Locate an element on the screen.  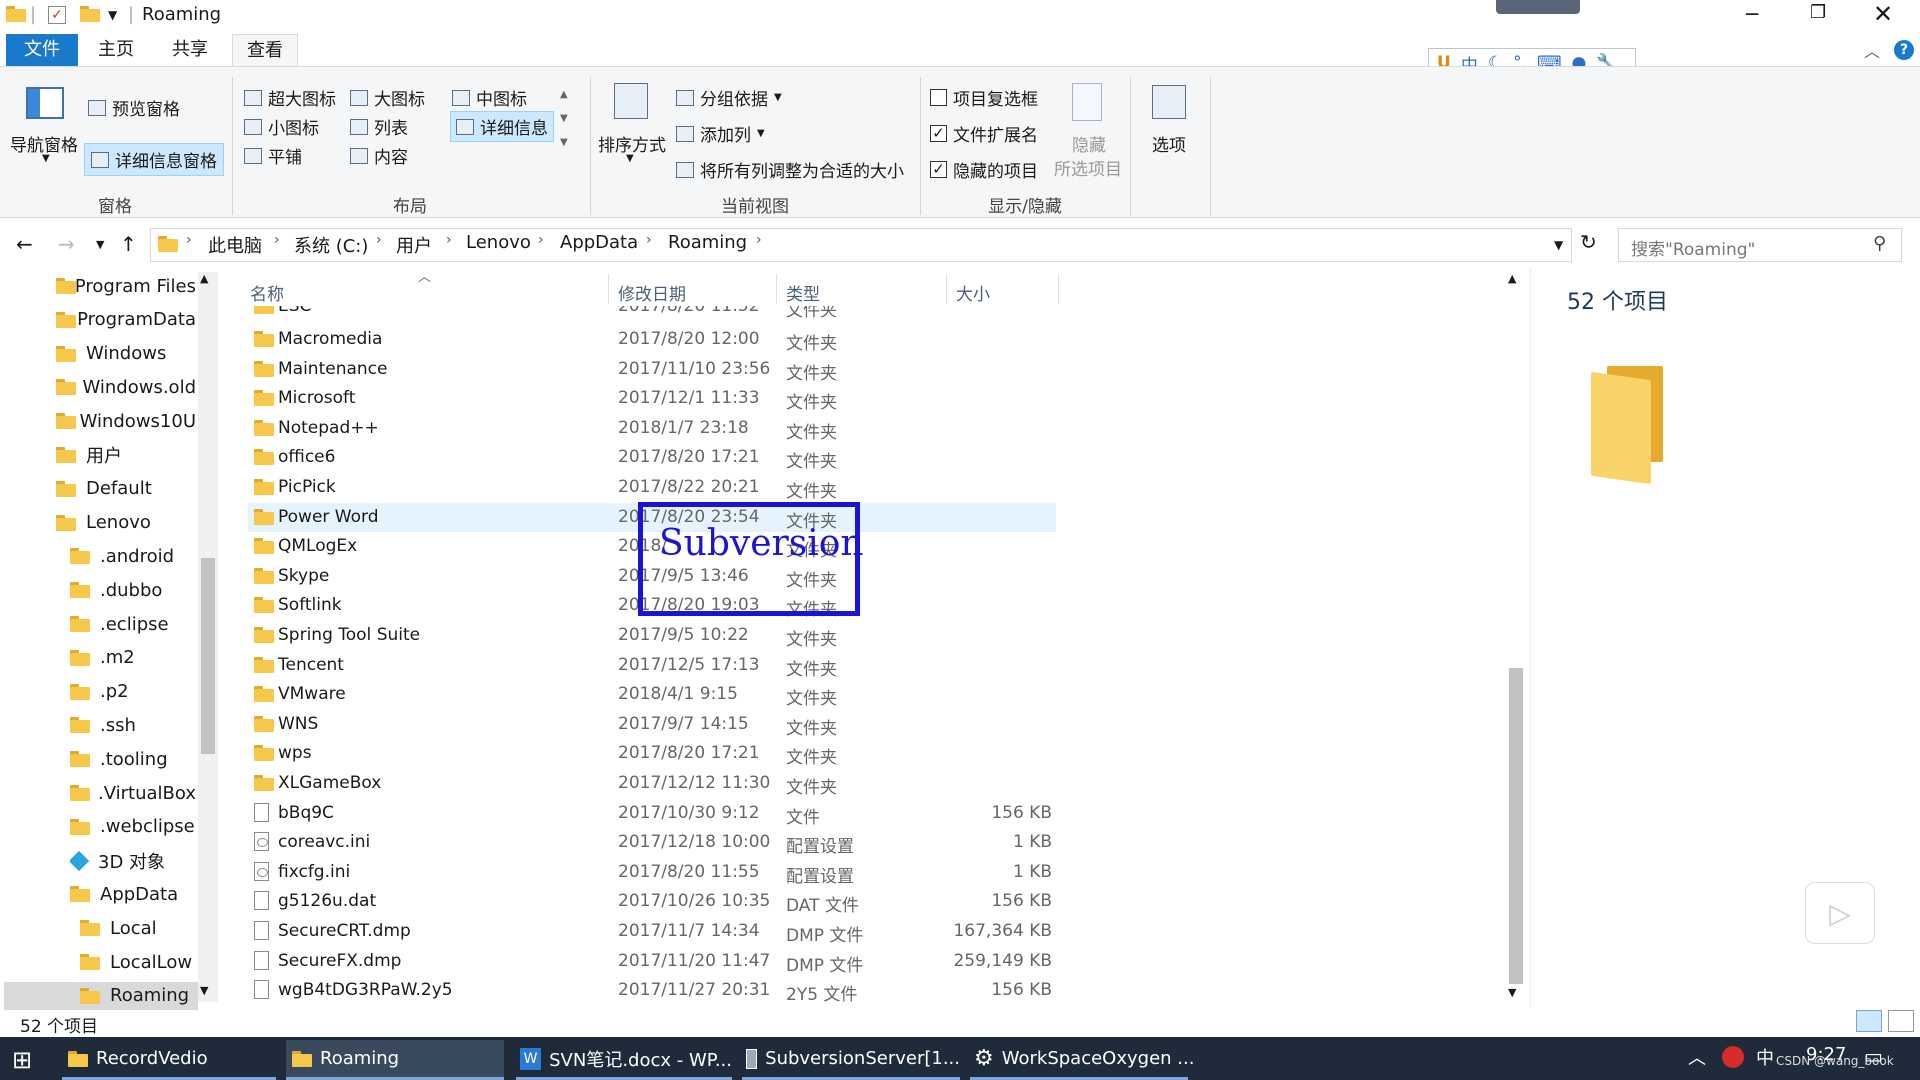
file-row: bBq9C 2017/10/30 9:12 文件 156 KB is located at coordinates (652, 813).